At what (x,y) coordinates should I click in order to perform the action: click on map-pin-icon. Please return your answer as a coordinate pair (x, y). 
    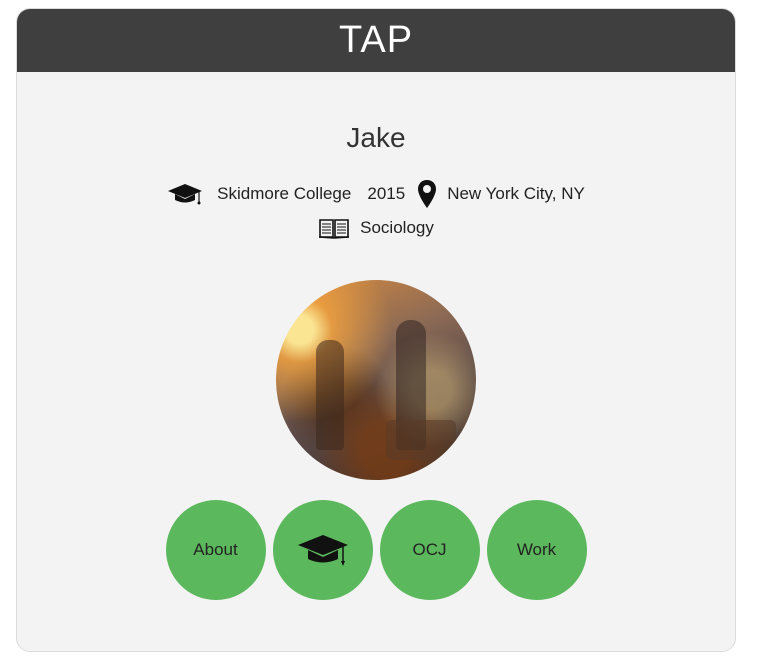
    Looking at the image, I should click on (427, 194).